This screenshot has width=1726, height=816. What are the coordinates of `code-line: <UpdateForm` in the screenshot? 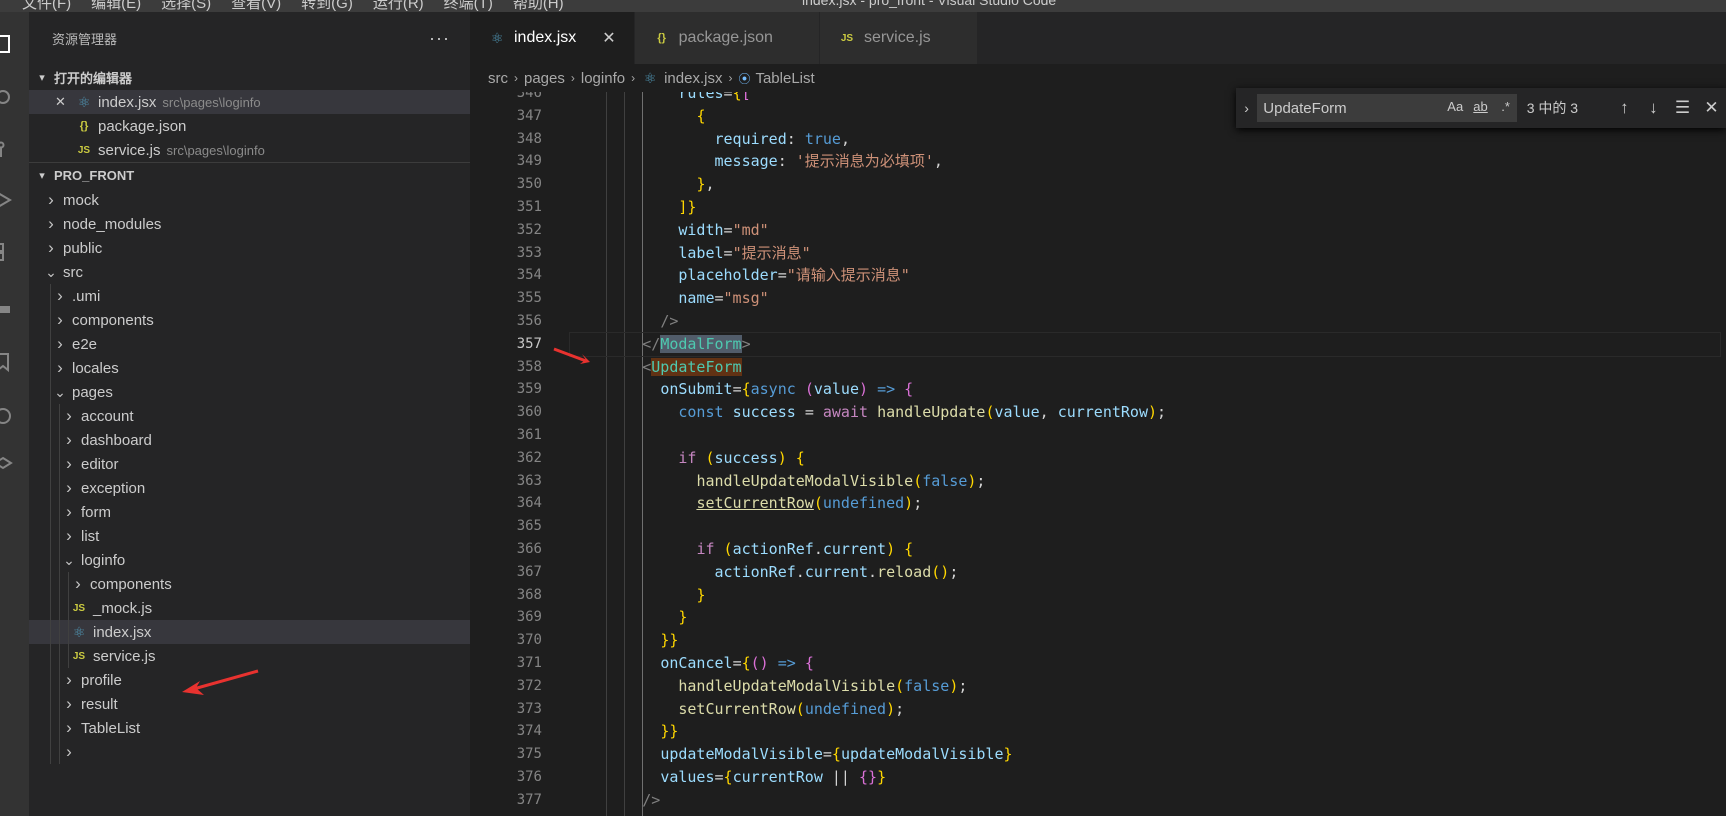 It's located at (1145, 367).